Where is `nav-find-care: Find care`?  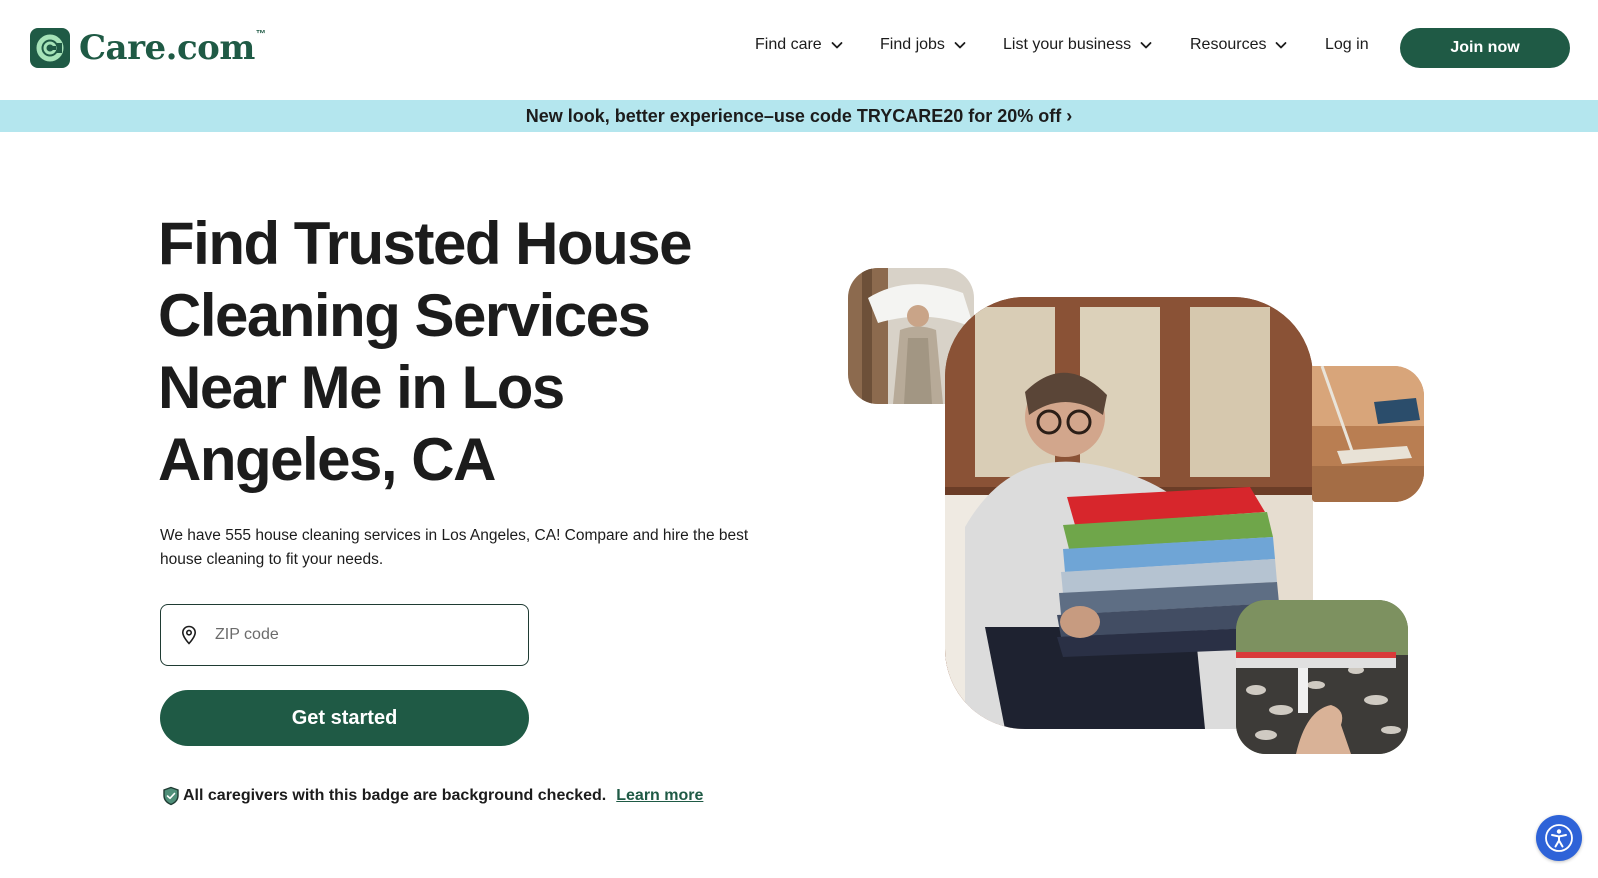
nav-find-care: Find care is located at coordinates (799, 45).